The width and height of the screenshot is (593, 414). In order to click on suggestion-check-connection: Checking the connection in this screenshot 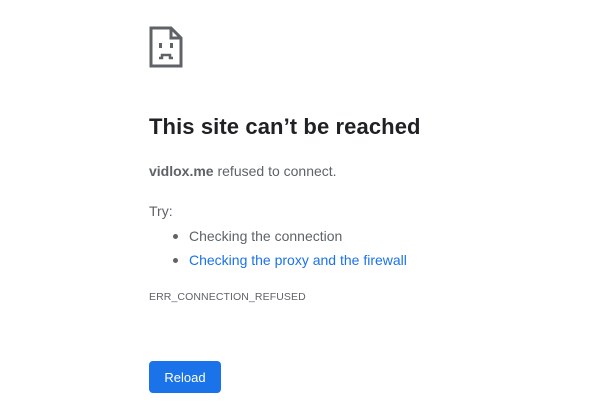, I will do `click(266, 236)`.